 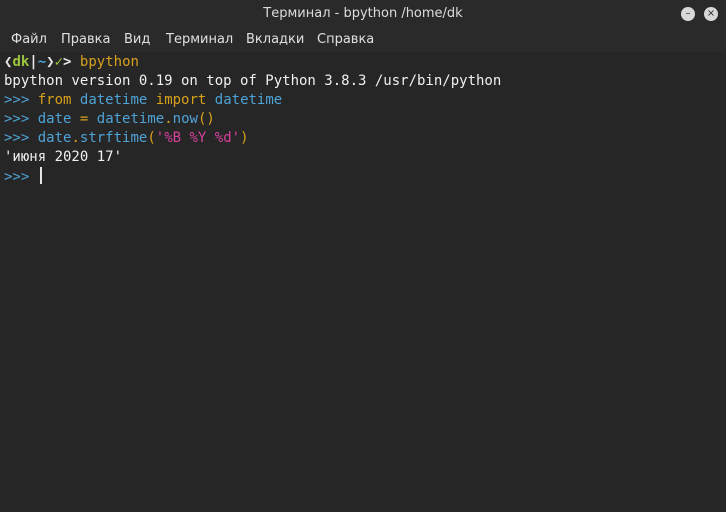 What do you see at coordinates (275, 39) in the screenshot?
I see `menu-tabs: Вкладки` at bounding box center [275, 39].